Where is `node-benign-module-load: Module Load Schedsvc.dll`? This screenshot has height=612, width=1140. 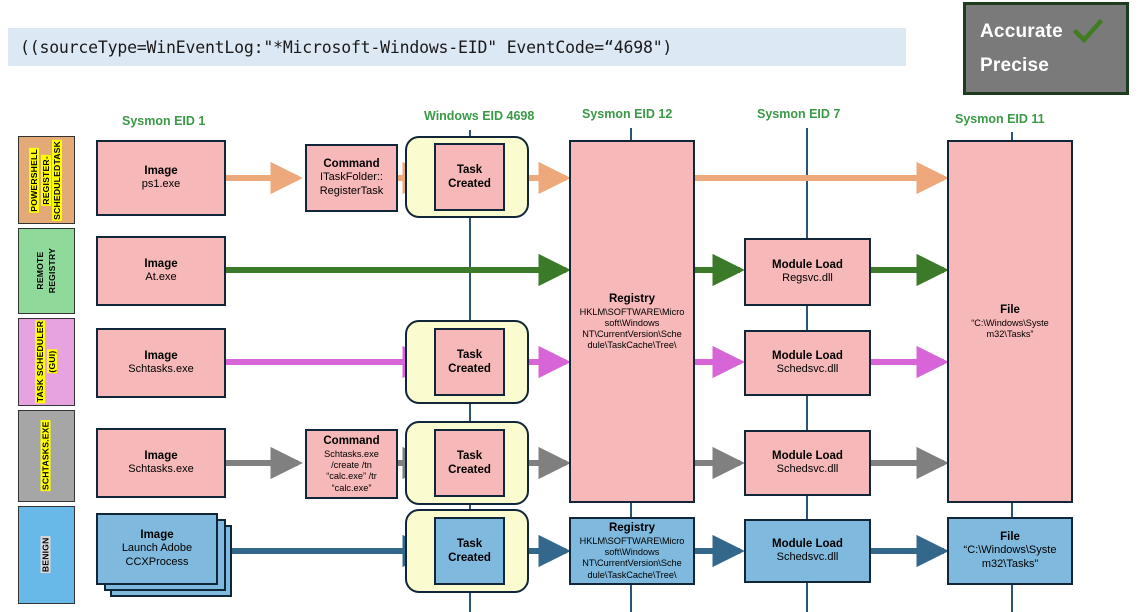
node-benign-module-load: Module Load Schedsvc.dll is located at coordinates (807, 551).